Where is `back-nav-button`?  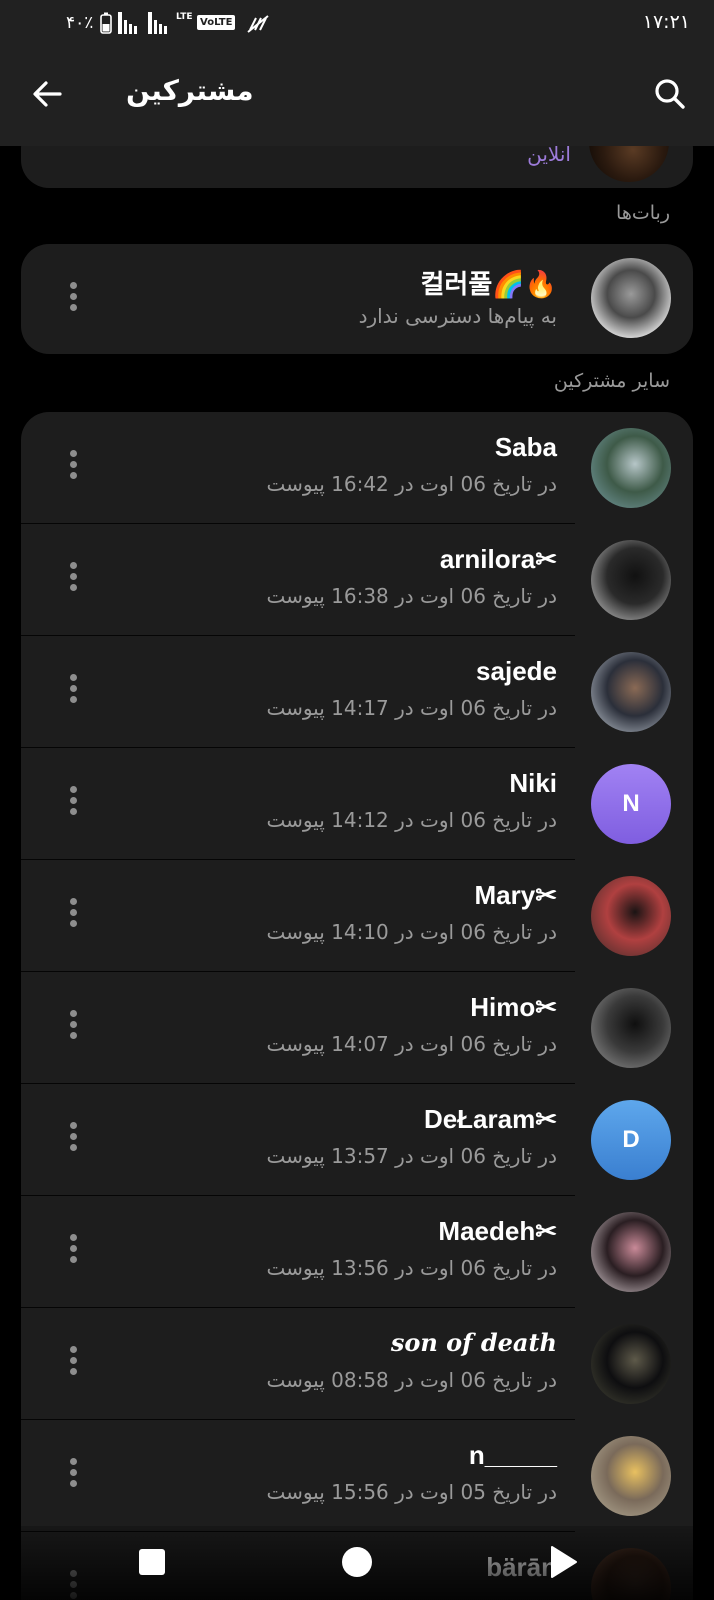 back-nav-button is located at coordinates (562, 1562).